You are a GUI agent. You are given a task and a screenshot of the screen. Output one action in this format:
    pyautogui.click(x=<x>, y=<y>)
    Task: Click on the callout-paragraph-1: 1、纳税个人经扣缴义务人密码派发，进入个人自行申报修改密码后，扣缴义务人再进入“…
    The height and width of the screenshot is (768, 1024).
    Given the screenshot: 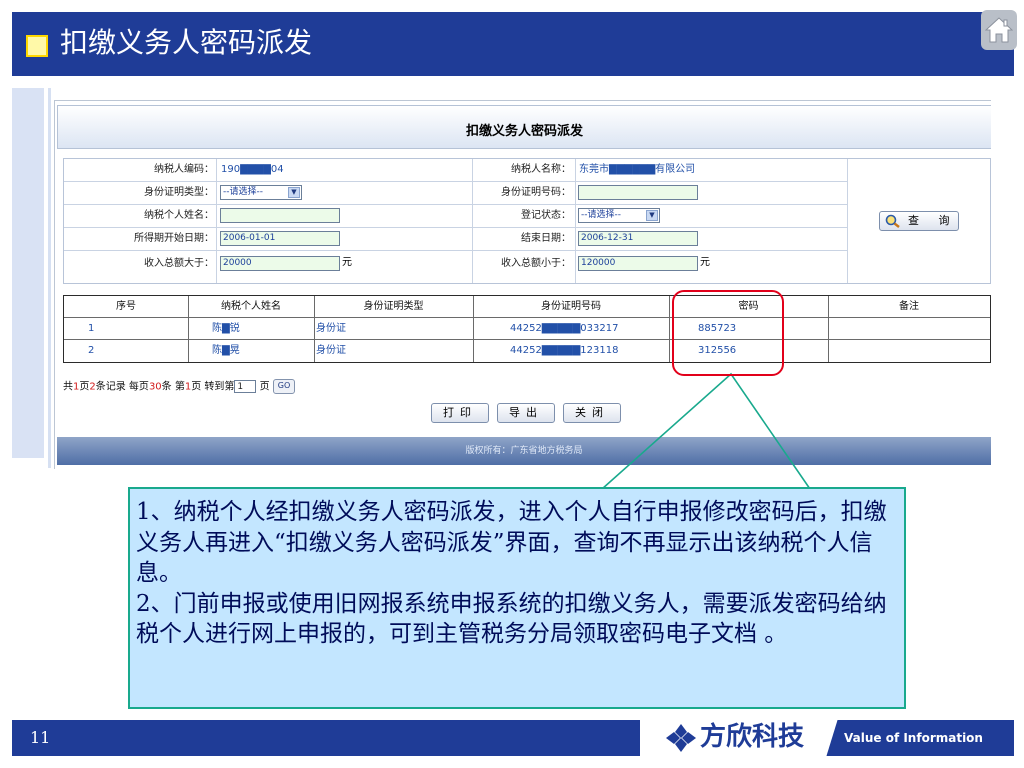 What is the action you would take?
    pyautogui.click(x=511, y=542)
    